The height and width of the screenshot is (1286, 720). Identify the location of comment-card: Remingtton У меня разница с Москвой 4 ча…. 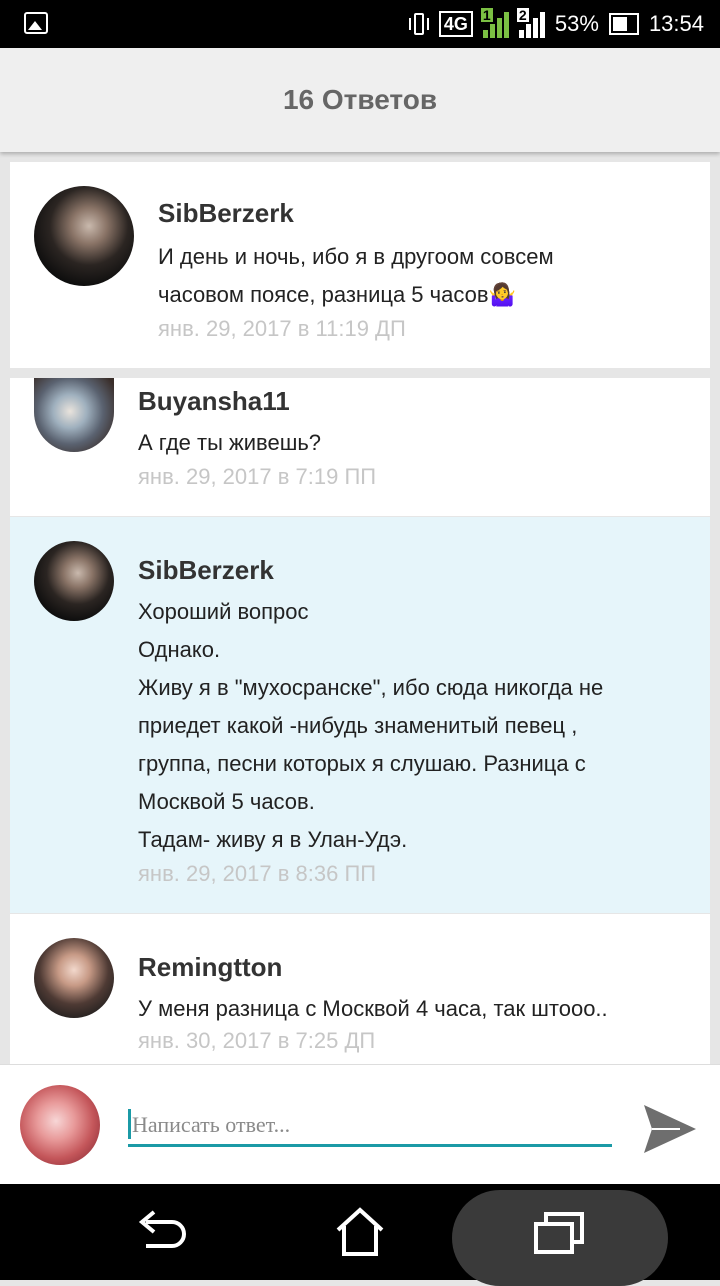
(360, 989).